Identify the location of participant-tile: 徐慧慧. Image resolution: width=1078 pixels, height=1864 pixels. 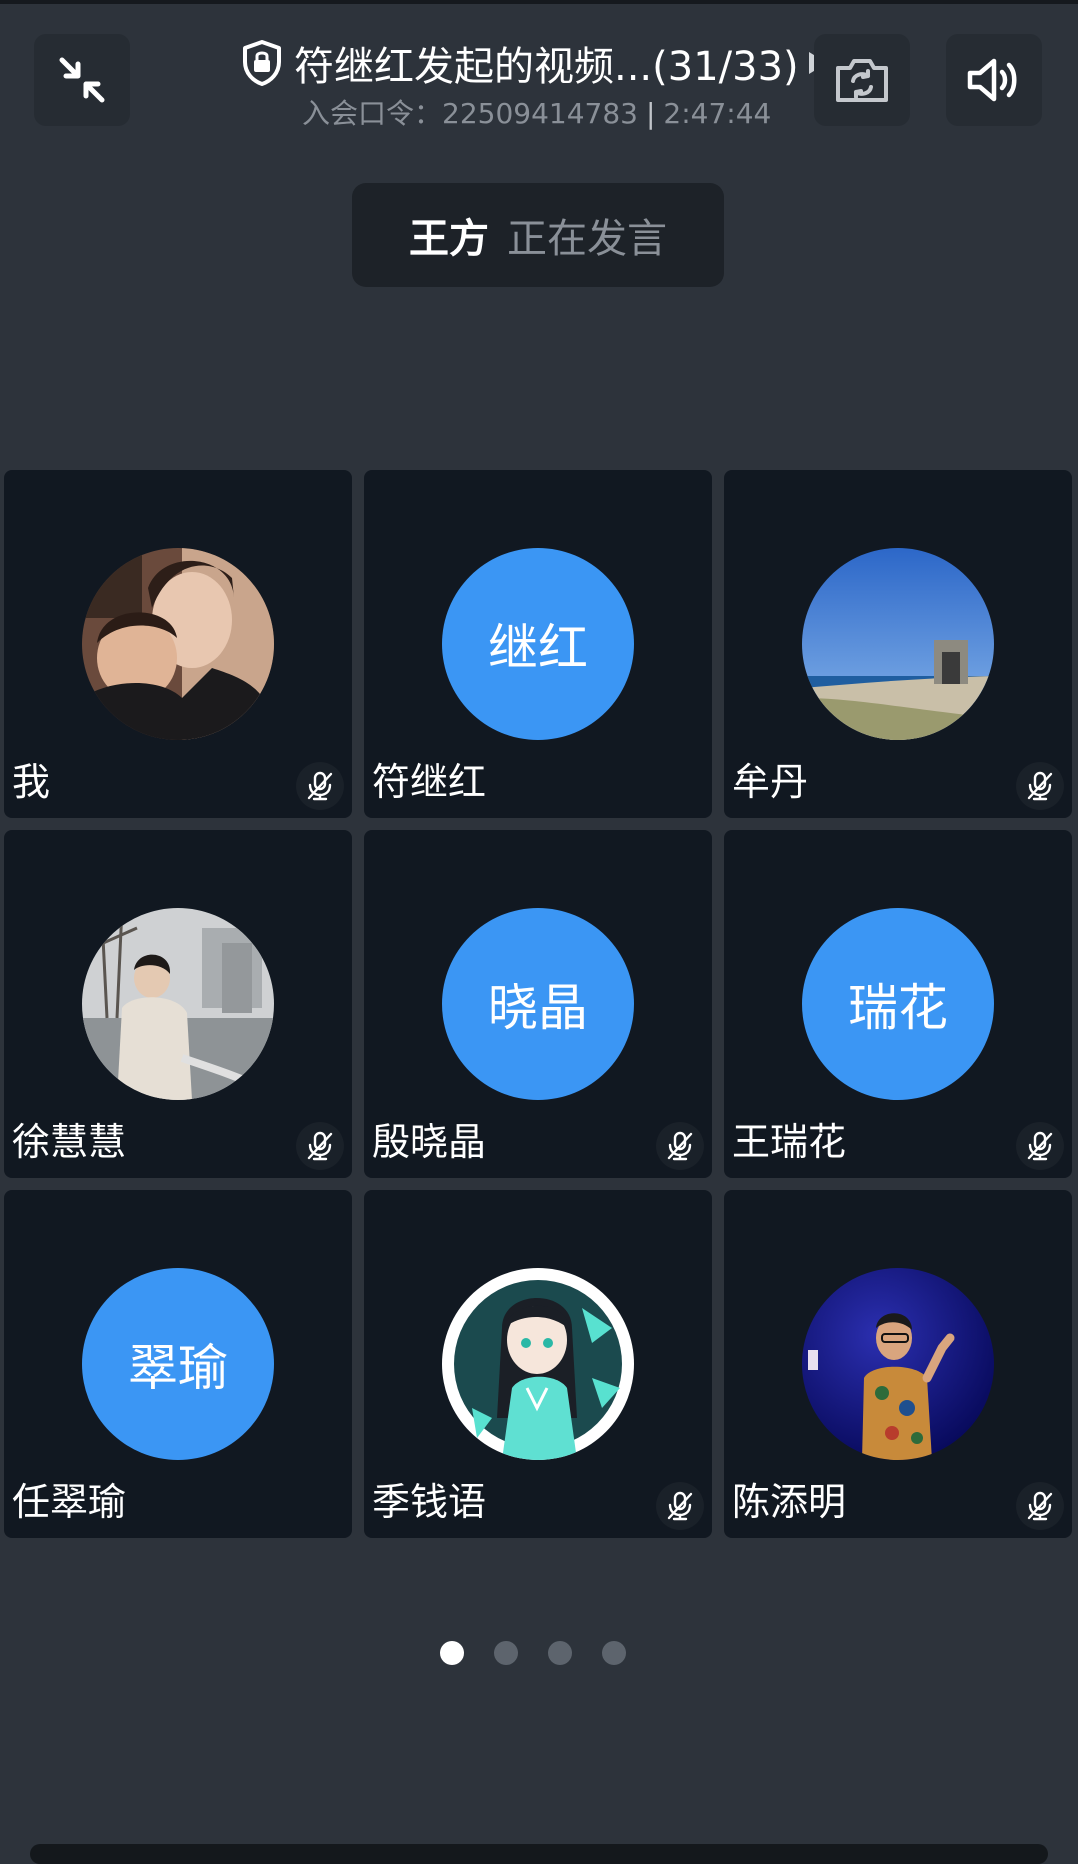
(178, 1004).